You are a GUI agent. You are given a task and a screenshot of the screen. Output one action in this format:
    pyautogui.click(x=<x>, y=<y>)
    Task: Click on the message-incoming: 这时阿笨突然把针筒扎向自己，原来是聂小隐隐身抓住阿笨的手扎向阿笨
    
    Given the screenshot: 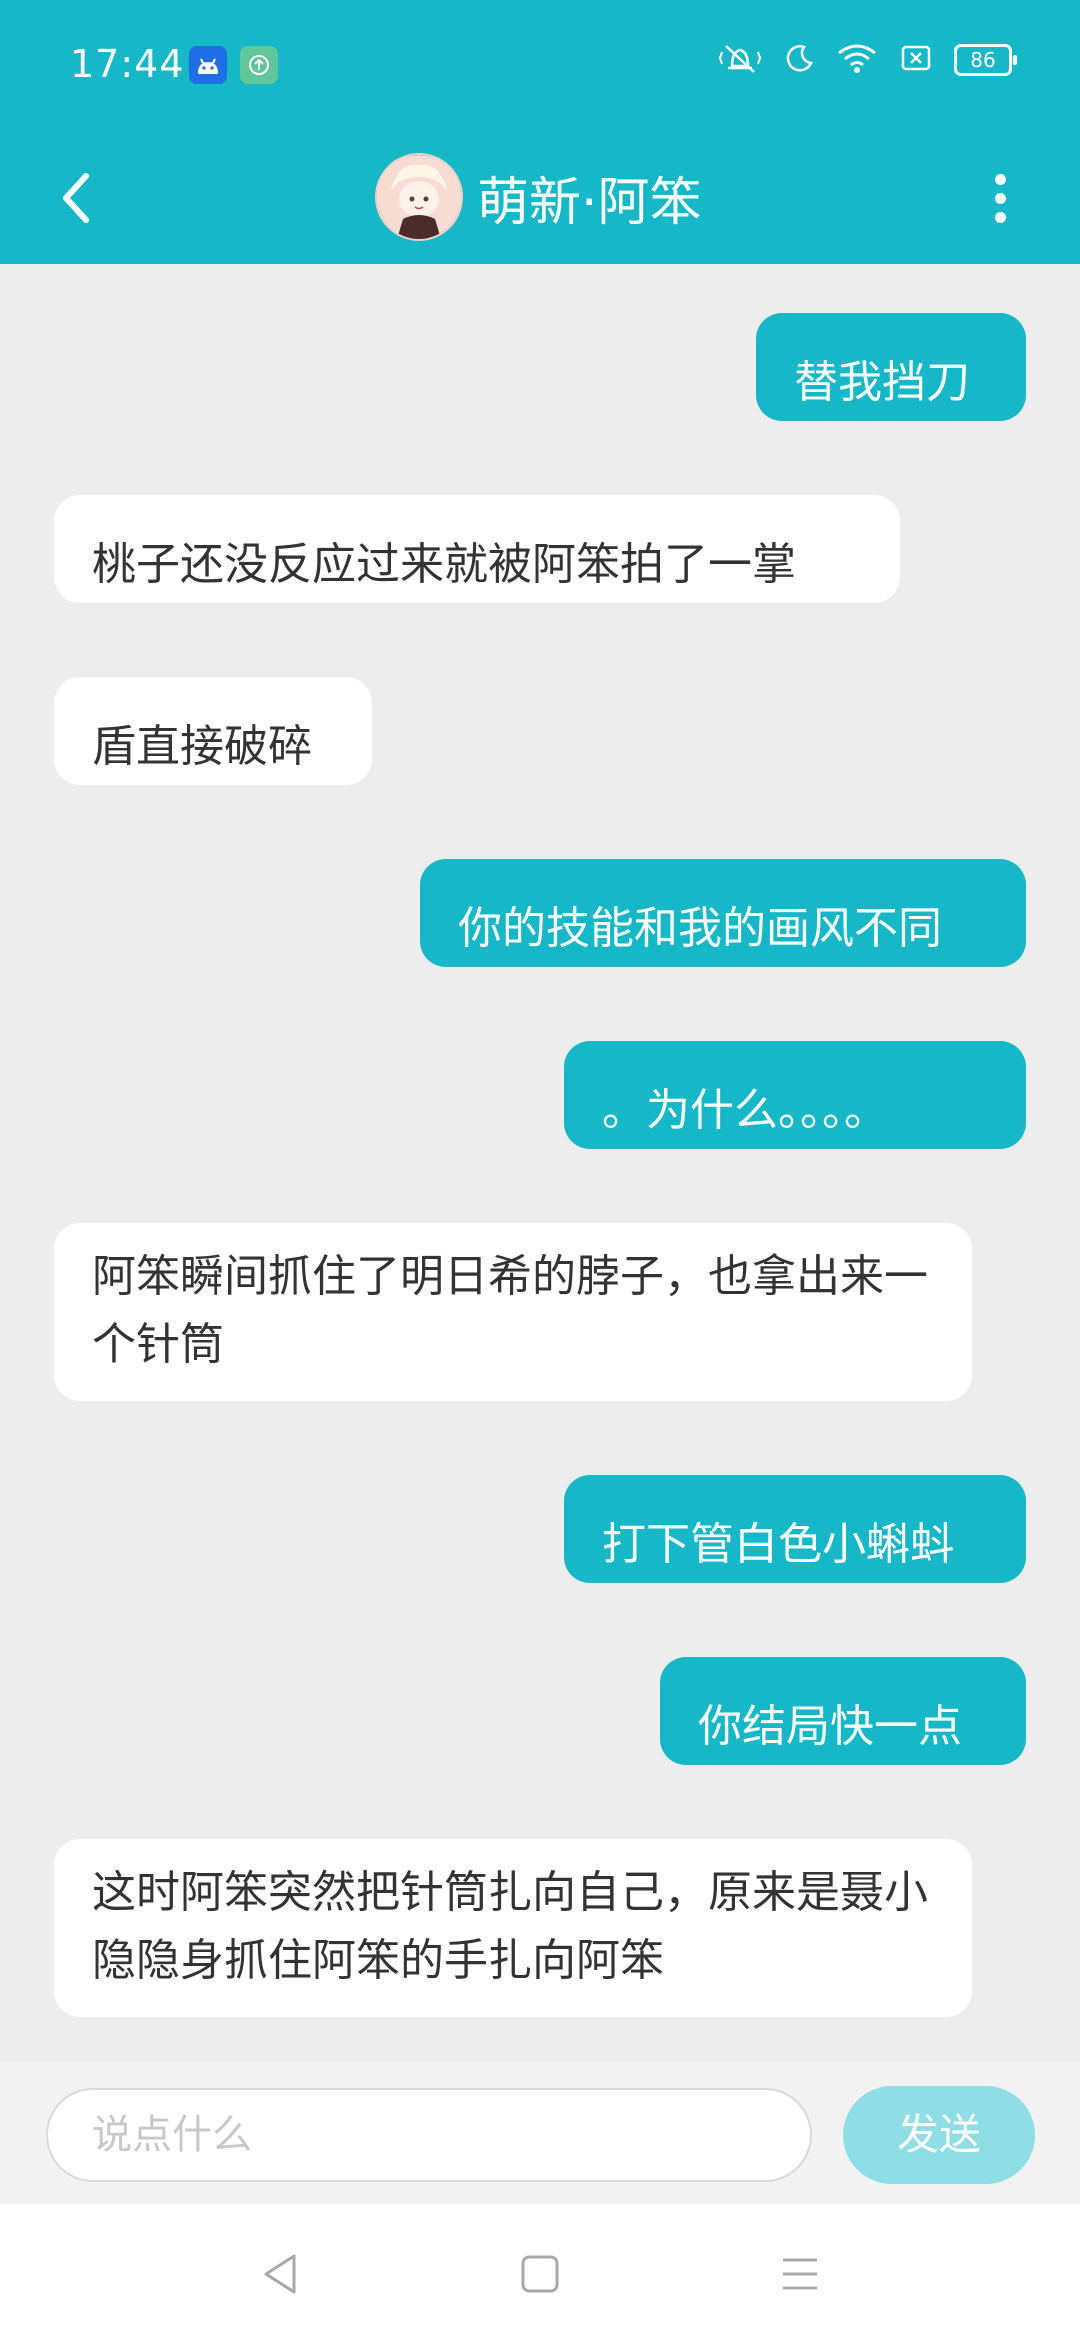 What is the action you would take?
    pyautogui.click(x=513, y=1928)
    